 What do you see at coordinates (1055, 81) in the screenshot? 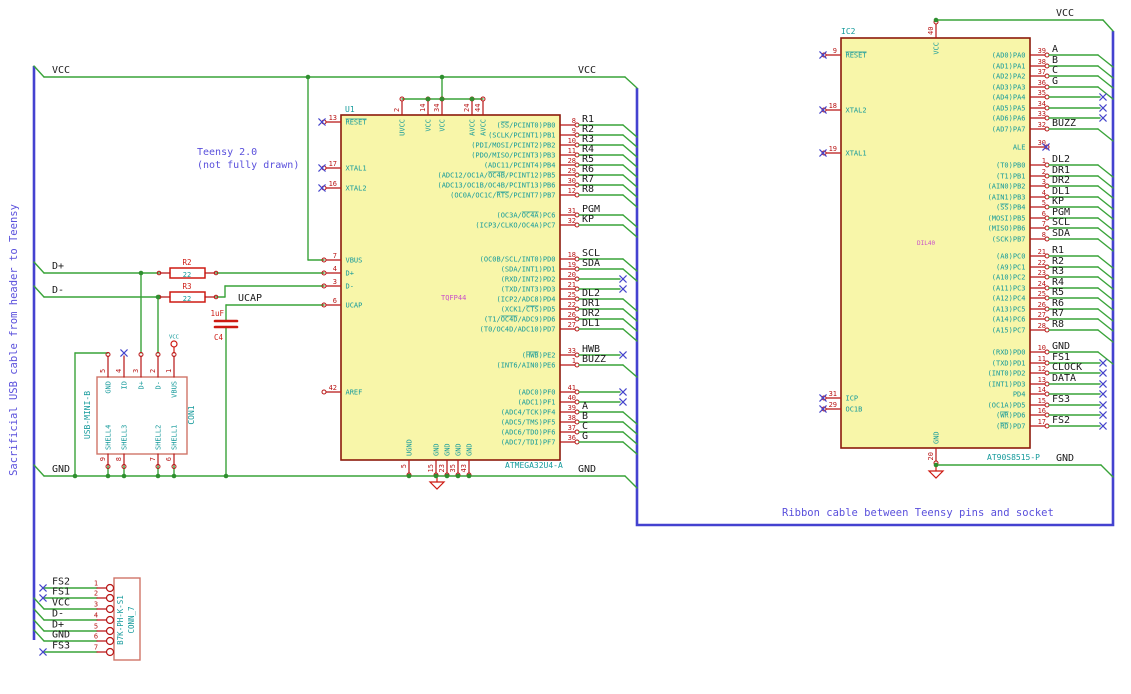
I see `net-label: G` at bounding box center [1055, 81].